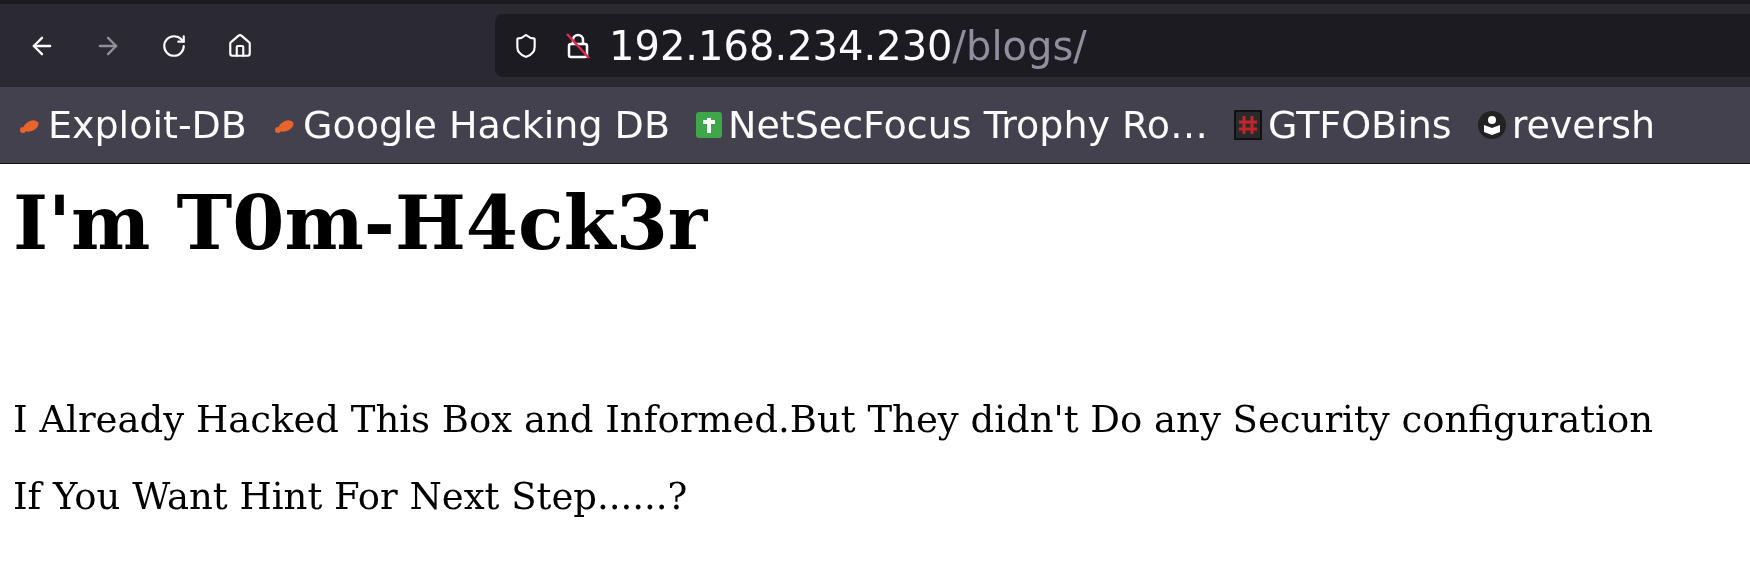  I want to click on url-host: 192.168.234.230, so click(781, 45).